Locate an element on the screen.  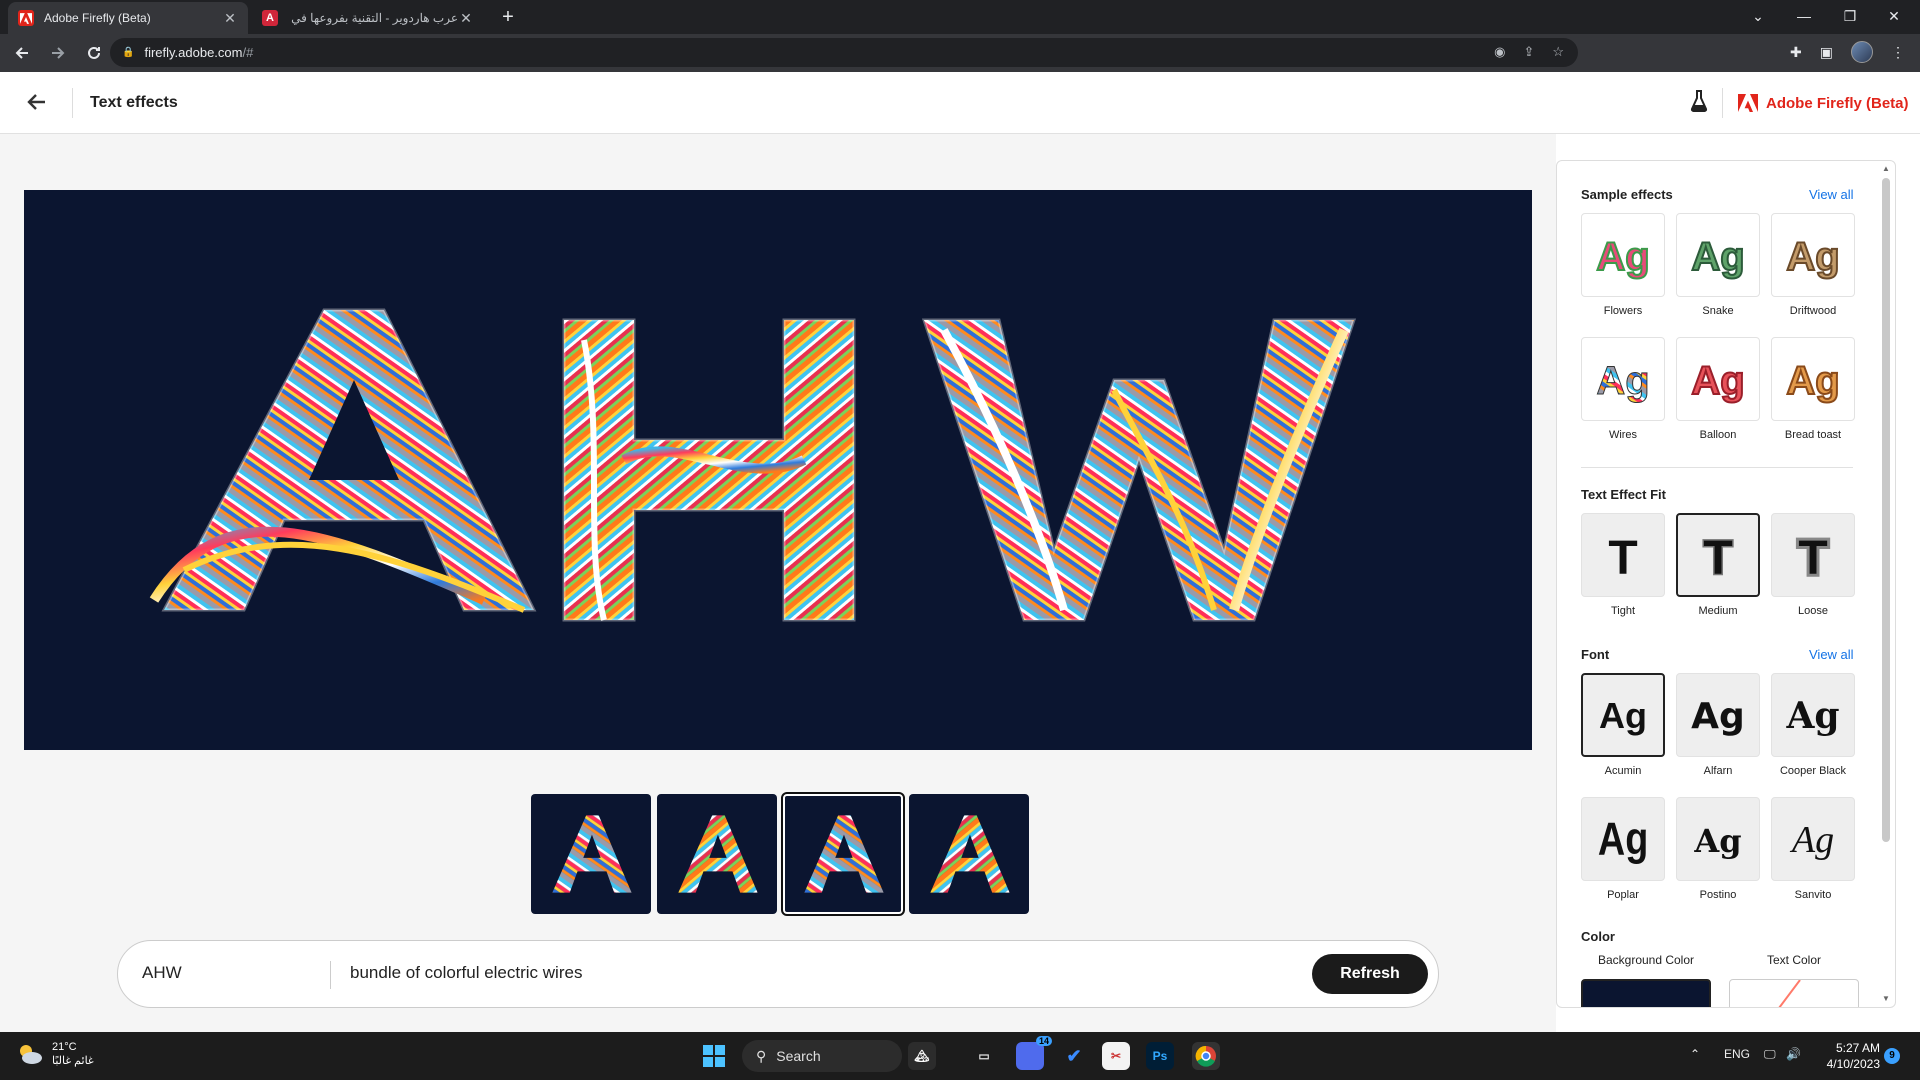
font-tile-postino: Ag is located at coordinates (1718, 839).